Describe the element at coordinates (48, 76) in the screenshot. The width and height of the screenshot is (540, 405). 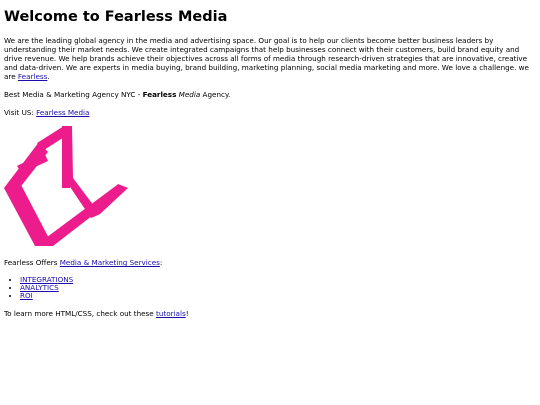
I see `intro-end: .` at that location.